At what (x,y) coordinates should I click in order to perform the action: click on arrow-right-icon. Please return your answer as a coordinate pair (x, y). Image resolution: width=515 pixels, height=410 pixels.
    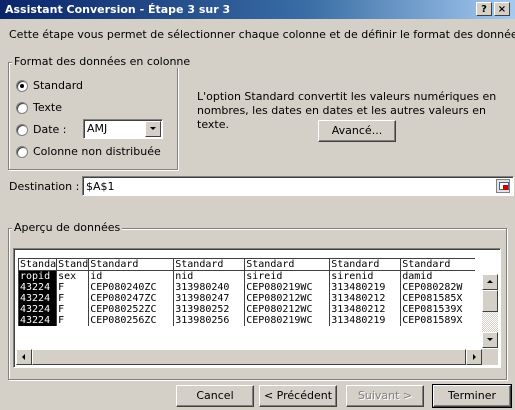
    Looking at the image, I should click on (474, 357).